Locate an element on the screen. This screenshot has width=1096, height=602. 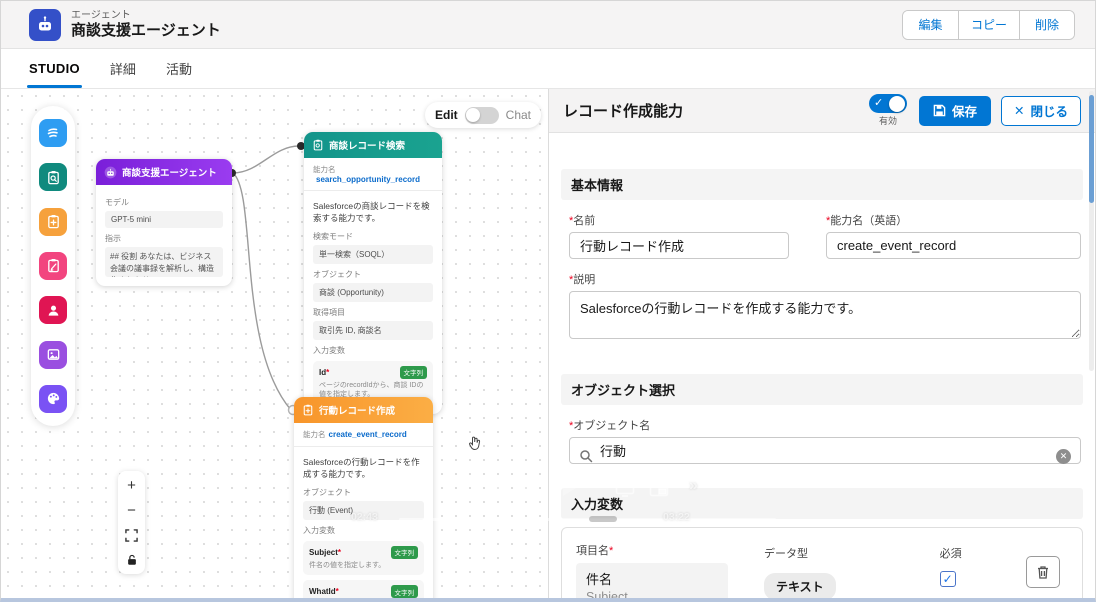
data-type-pill: テキスト is located at coordinates (800, 585).